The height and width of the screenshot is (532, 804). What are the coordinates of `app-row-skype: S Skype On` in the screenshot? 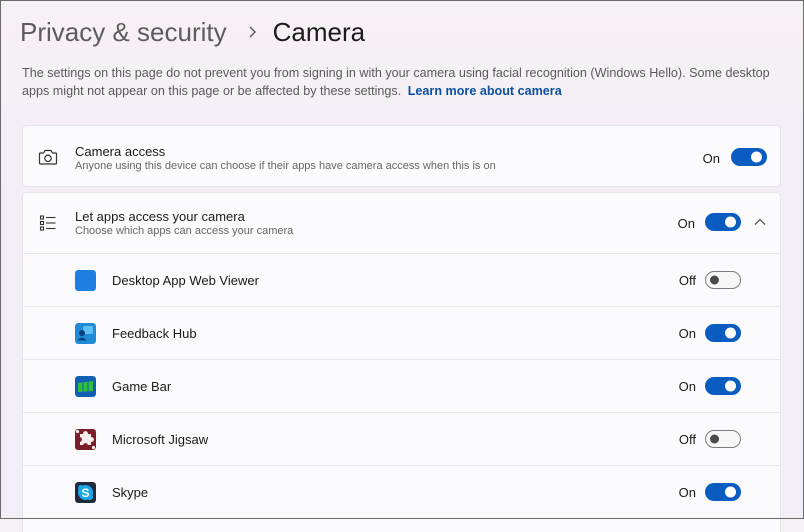 It's located at (401, 491).